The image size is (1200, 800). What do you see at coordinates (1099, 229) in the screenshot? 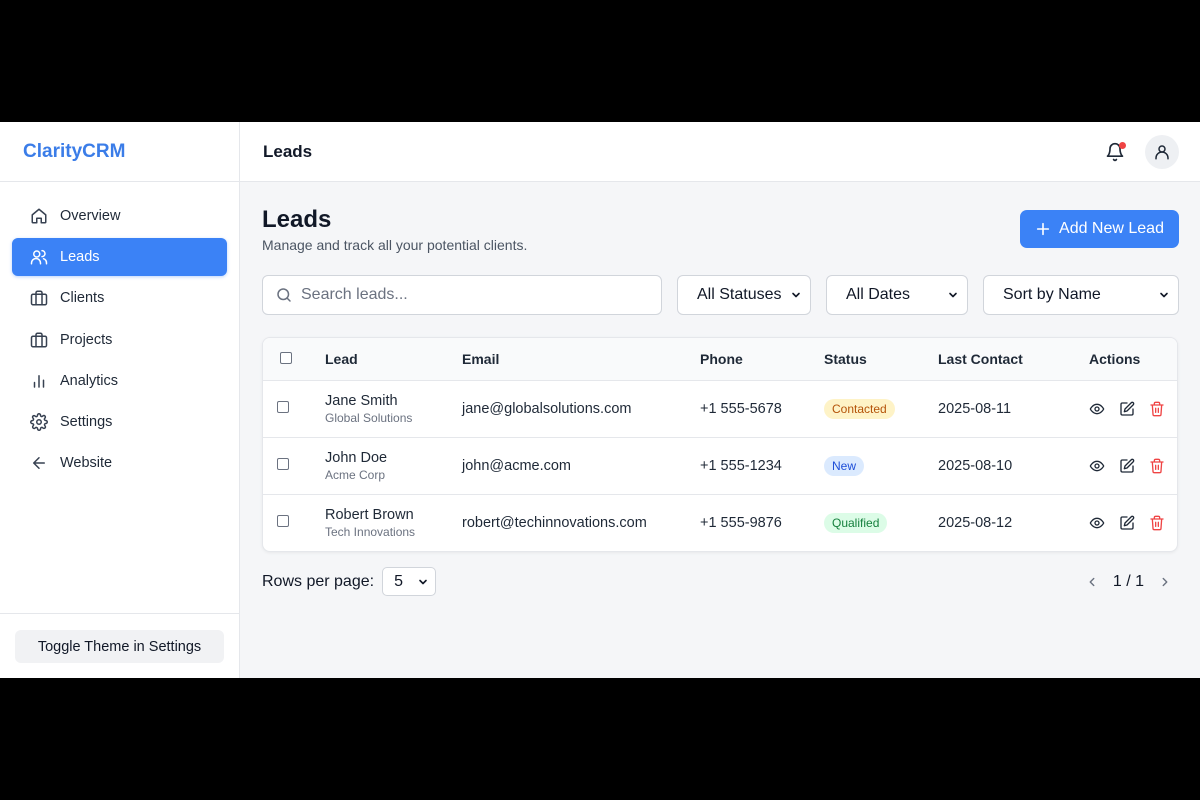
I see `add-new-lead-button: Add New Lead` at bounding box center [1099, 229].